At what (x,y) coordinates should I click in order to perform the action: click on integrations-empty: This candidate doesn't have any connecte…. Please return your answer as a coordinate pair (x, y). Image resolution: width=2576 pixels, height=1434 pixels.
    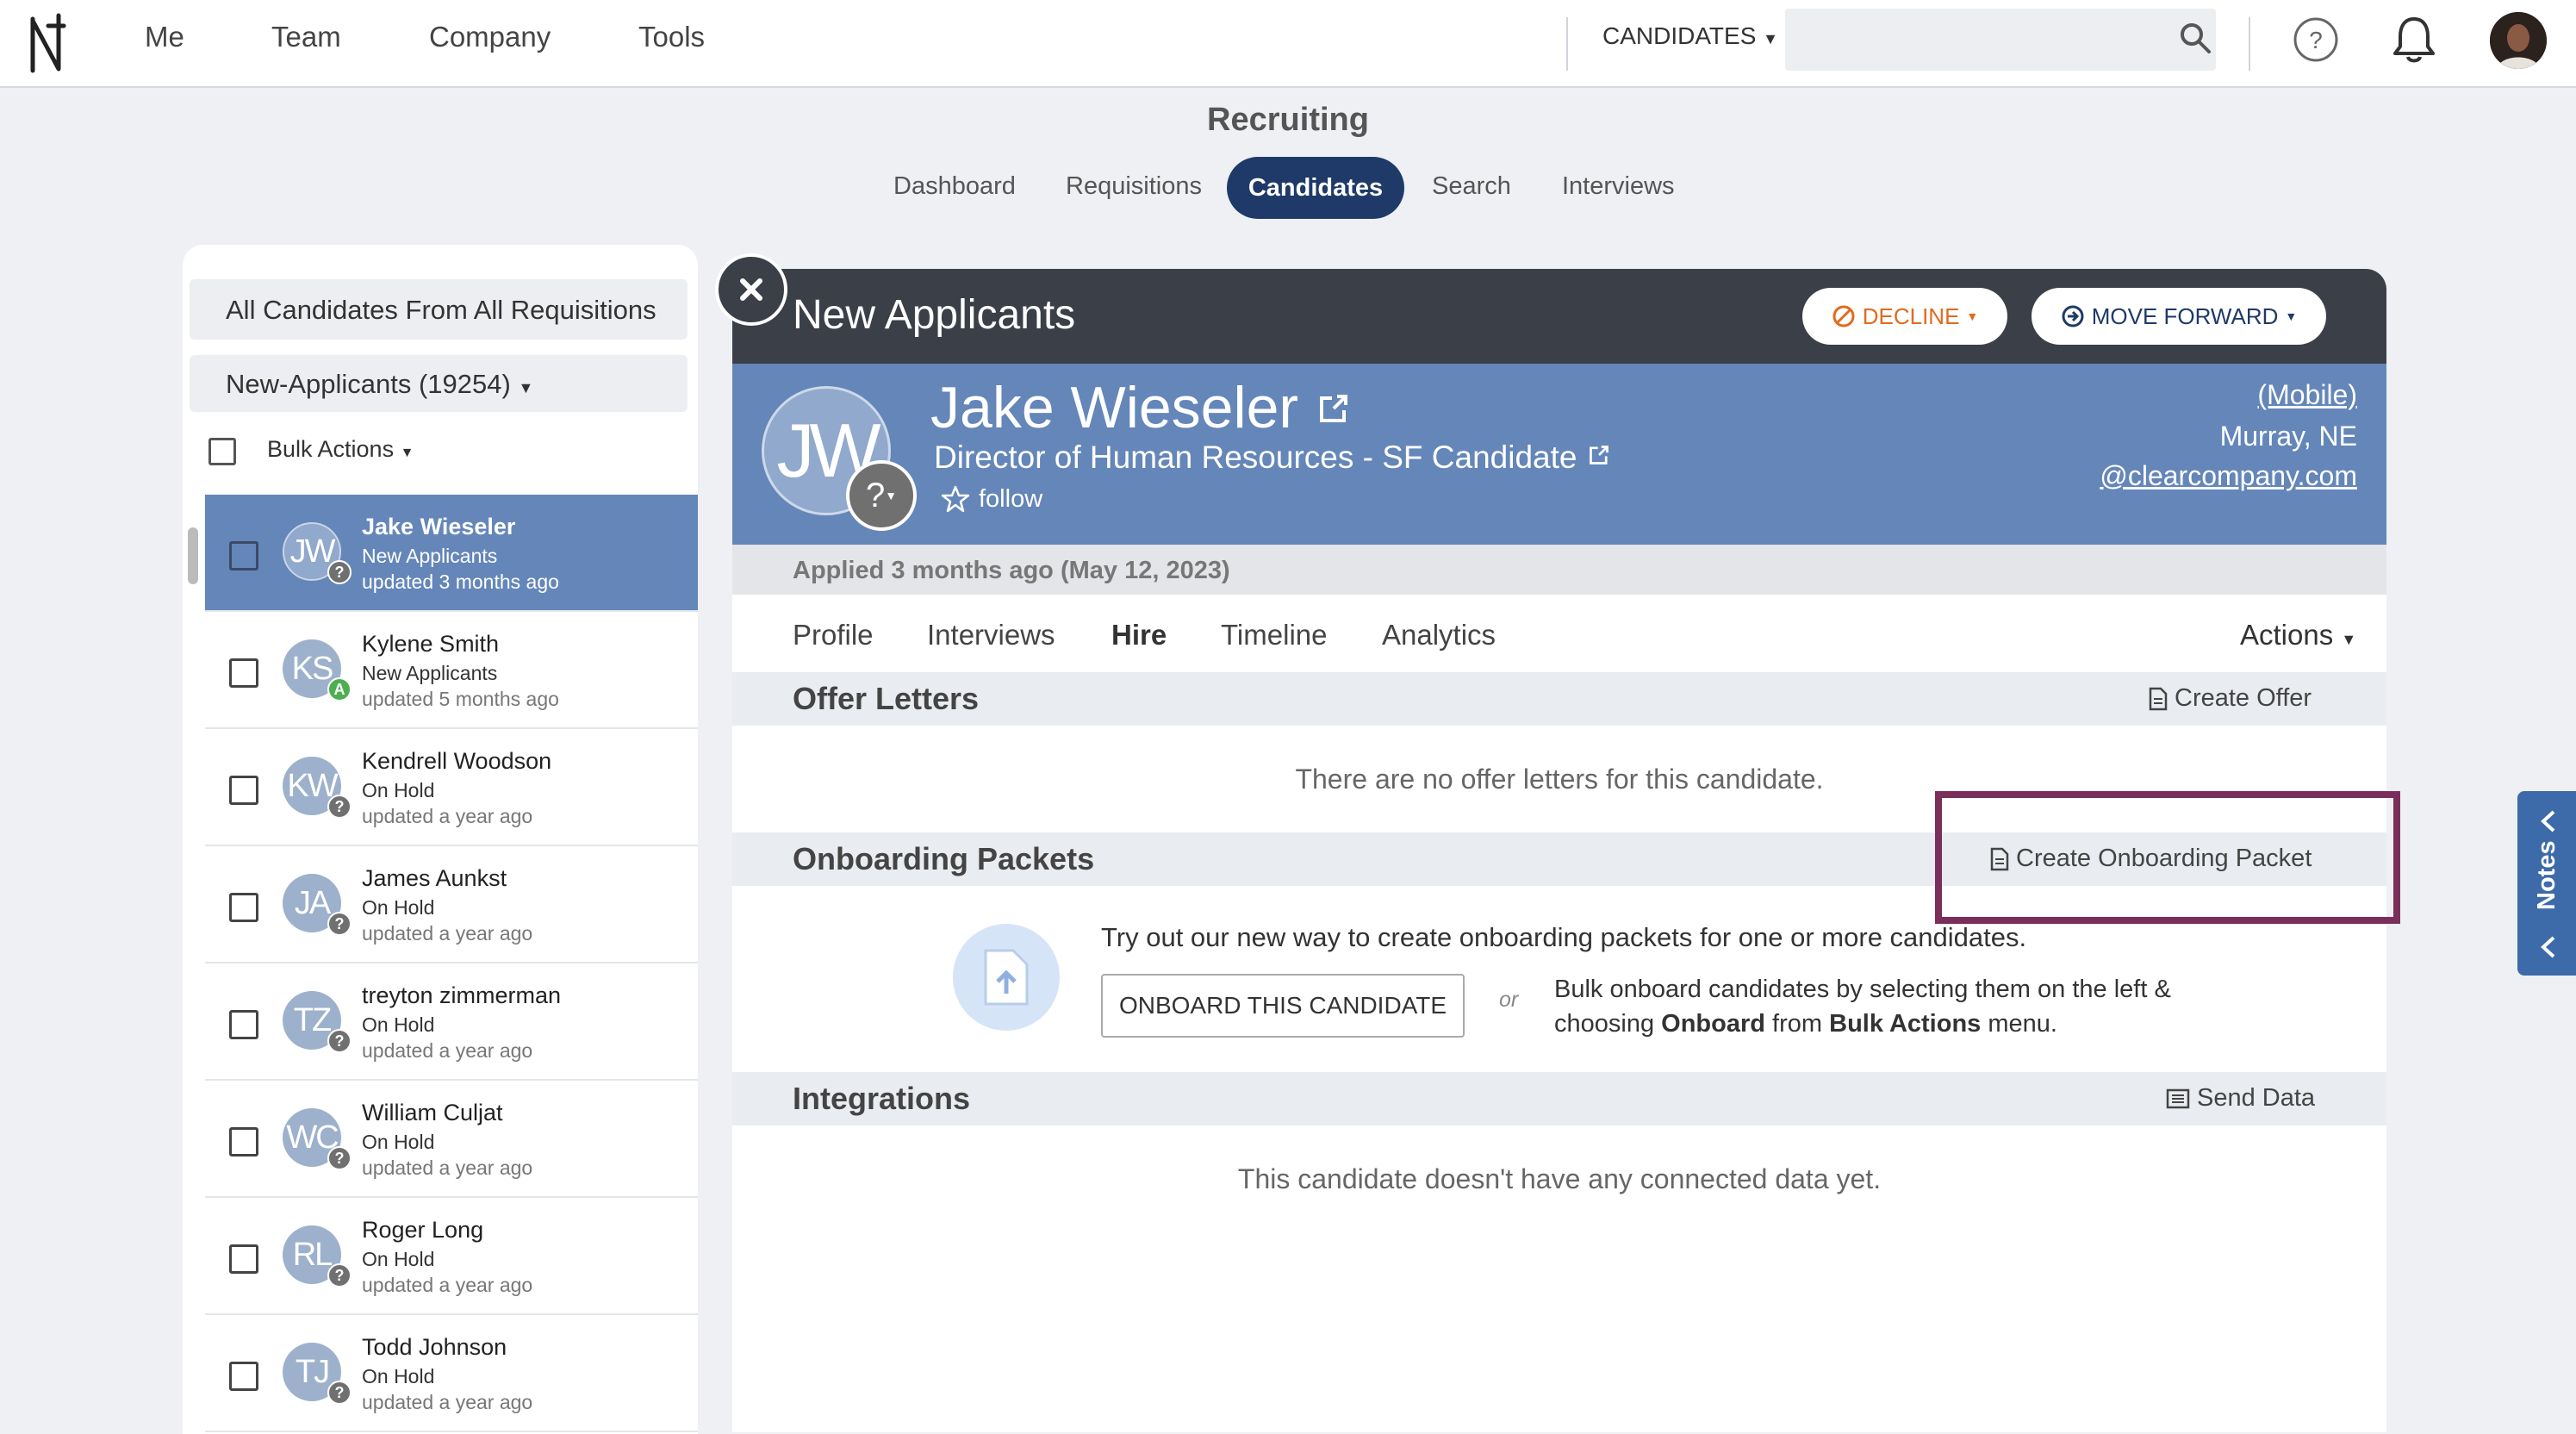
    Looking at the image, I should click on (1560, 1178).